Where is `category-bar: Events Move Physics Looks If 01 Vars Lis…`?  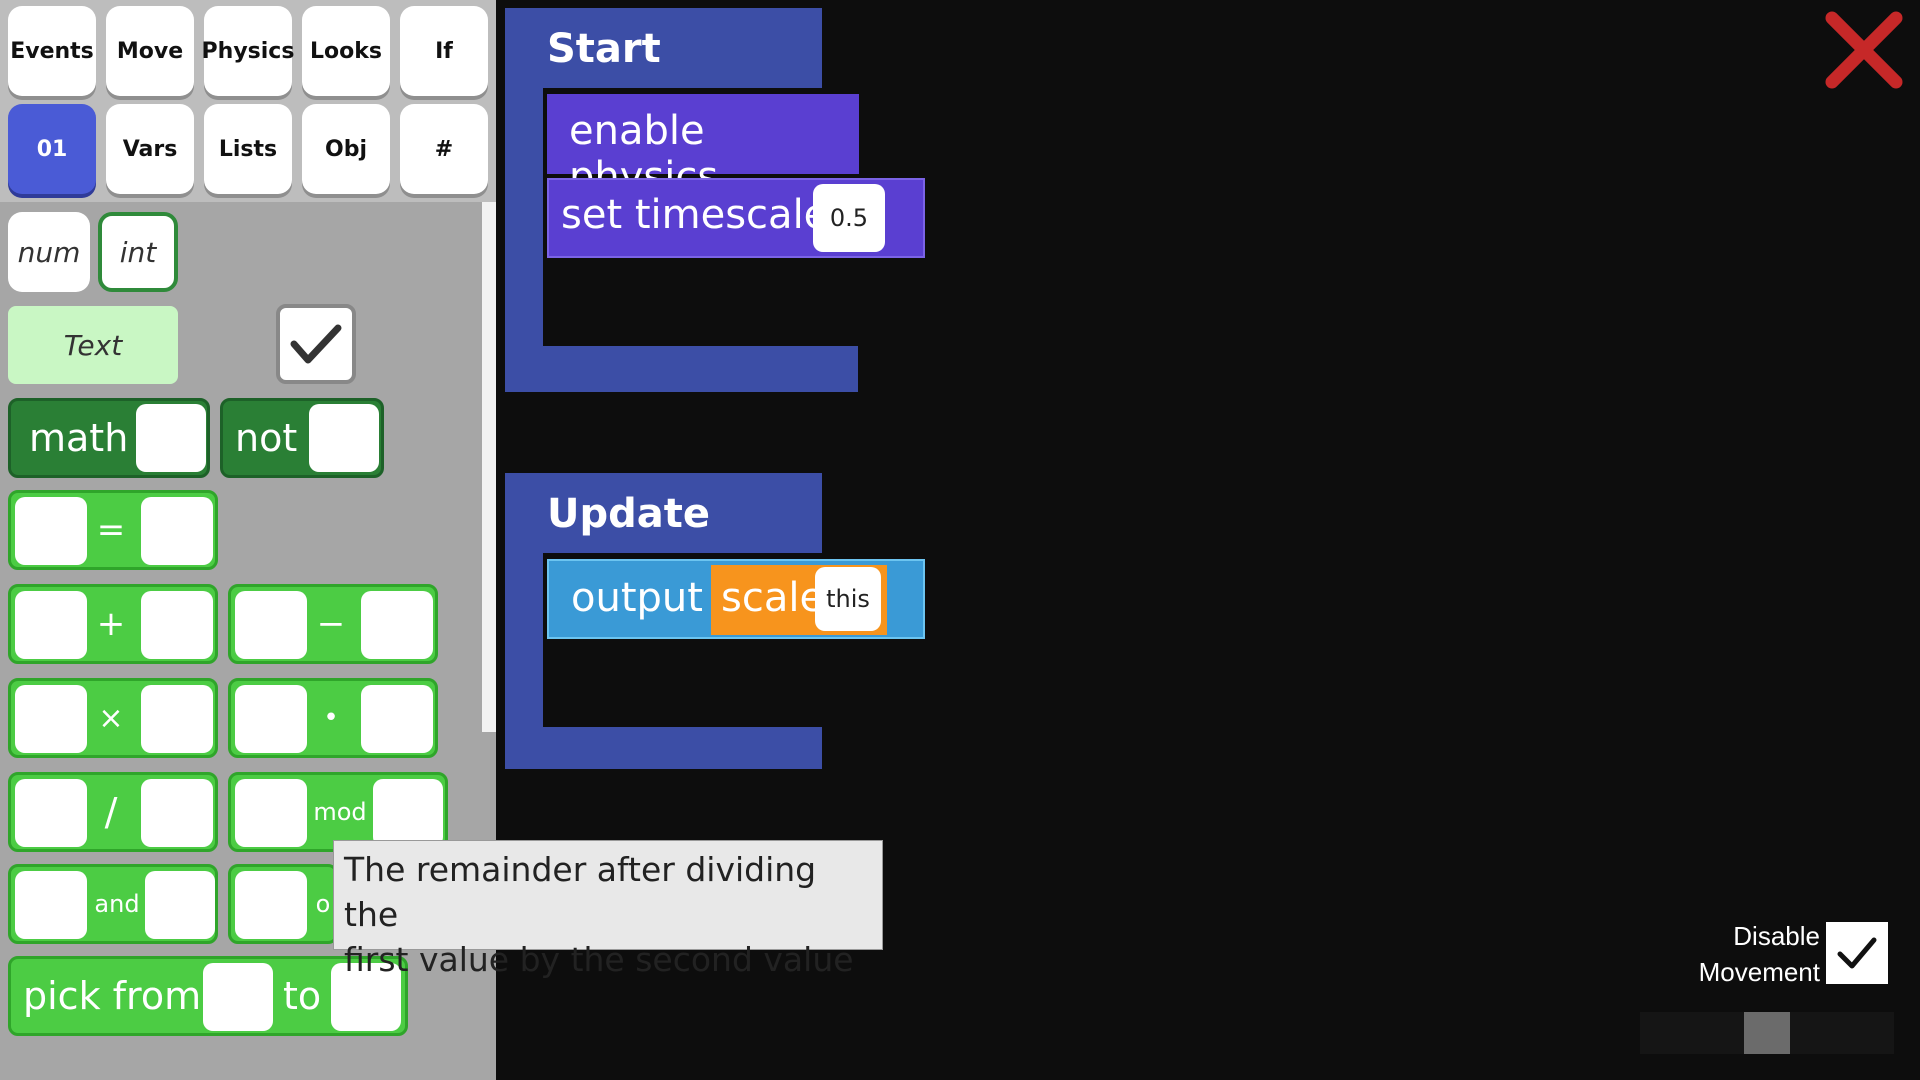
category-bar: Events Move Physics Looks If 01 Vars Lis… is located at coordinates (248, 101).